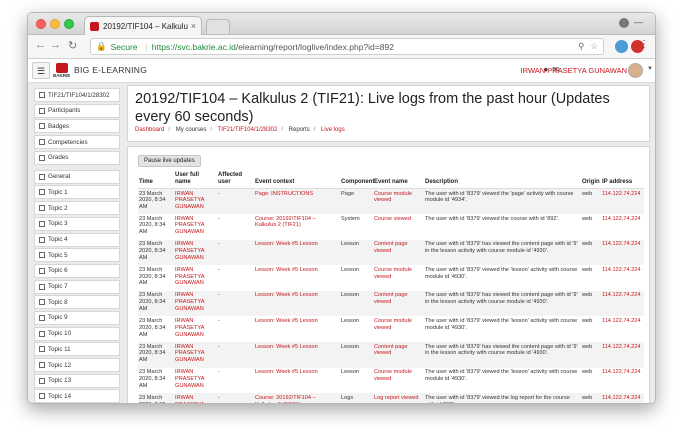 Image resolution: width=683 pixels, height=437 pixels. Describe the element at coordinates (195, 179) in the screenshot. I see `column-header: User full name` at that location.